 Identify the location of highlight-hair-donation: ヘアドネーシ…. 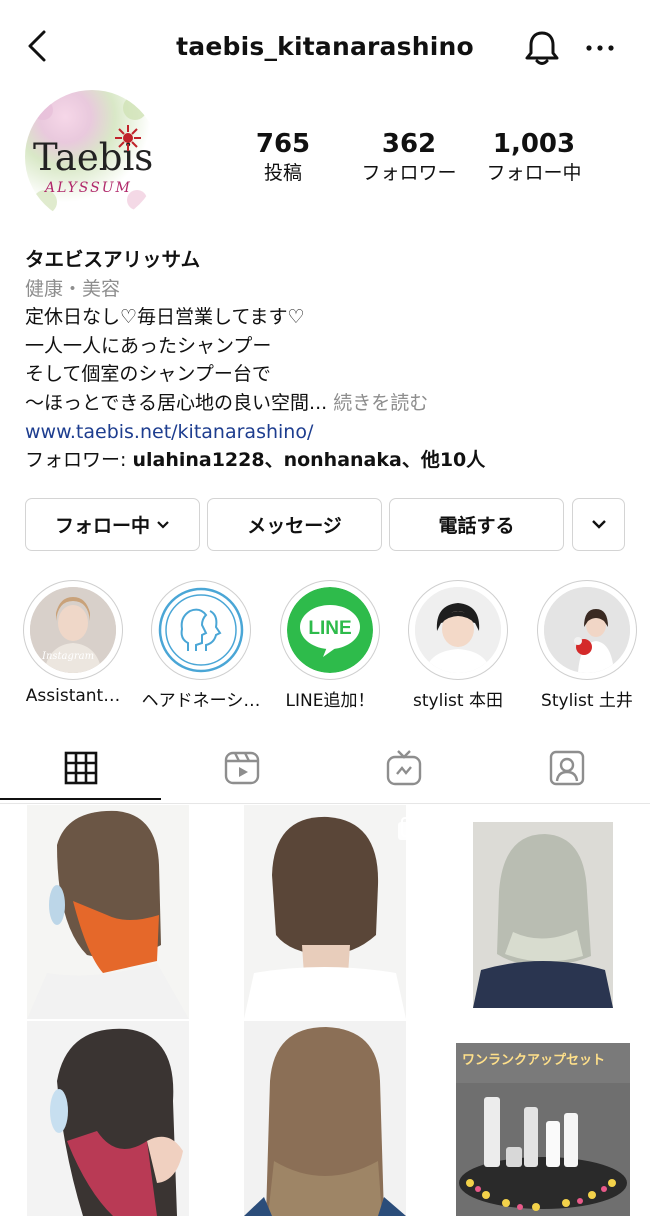
(201, 645).